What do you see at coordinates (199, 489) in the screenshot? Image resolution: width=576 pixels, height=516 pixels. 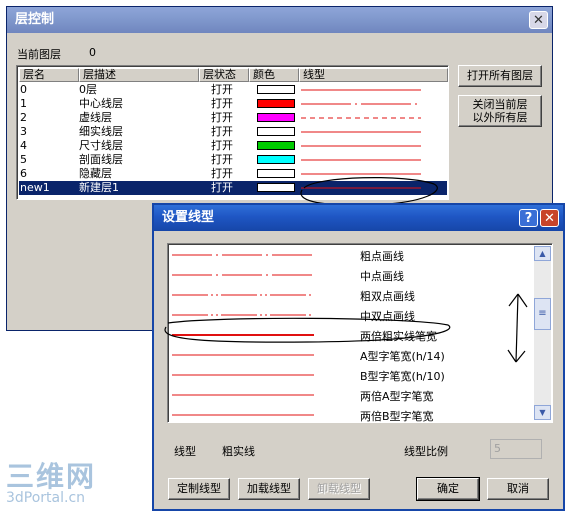 I see `custom-linetype-button: 定制线型` at bounding box center [199, 489].